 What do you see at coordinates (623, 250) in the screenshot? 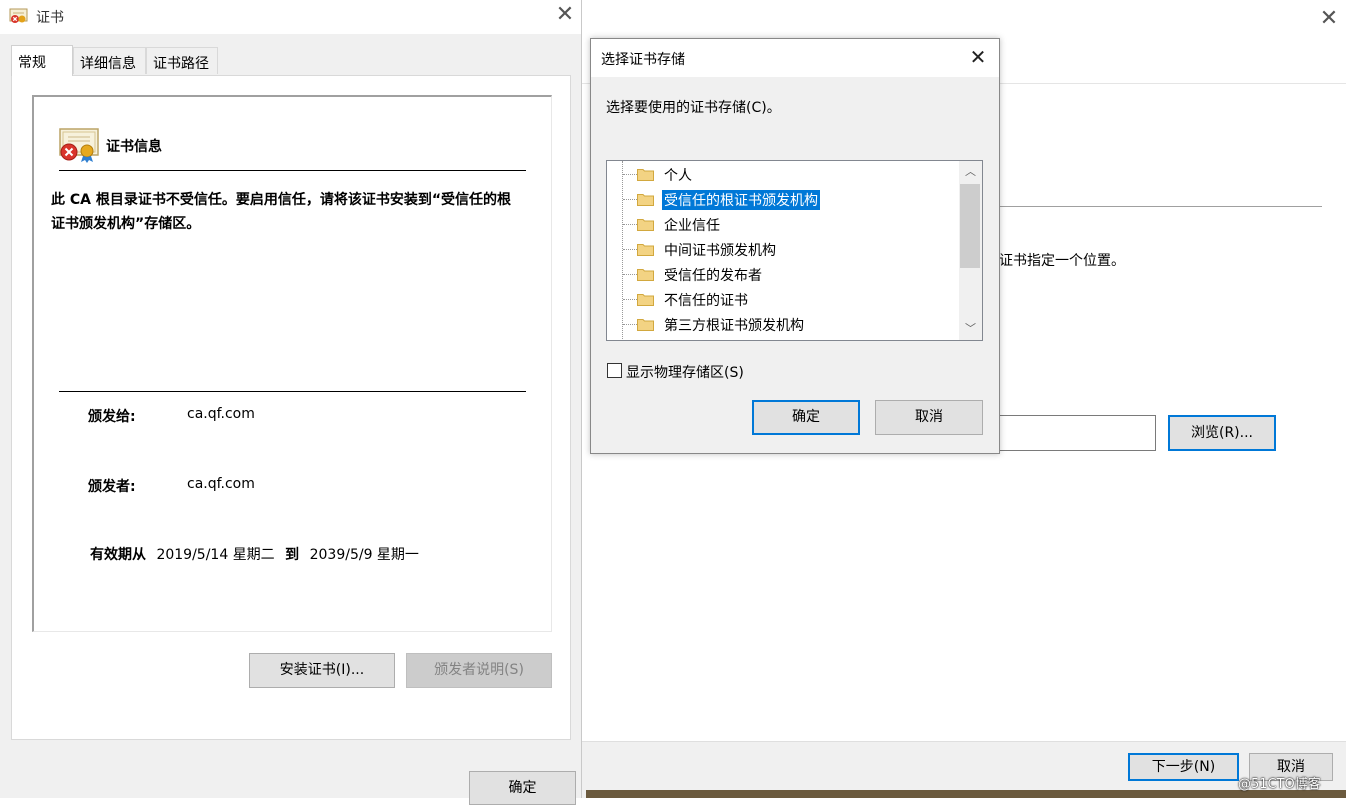
I see `tree-guide-line` at bounding box center [623, 250].